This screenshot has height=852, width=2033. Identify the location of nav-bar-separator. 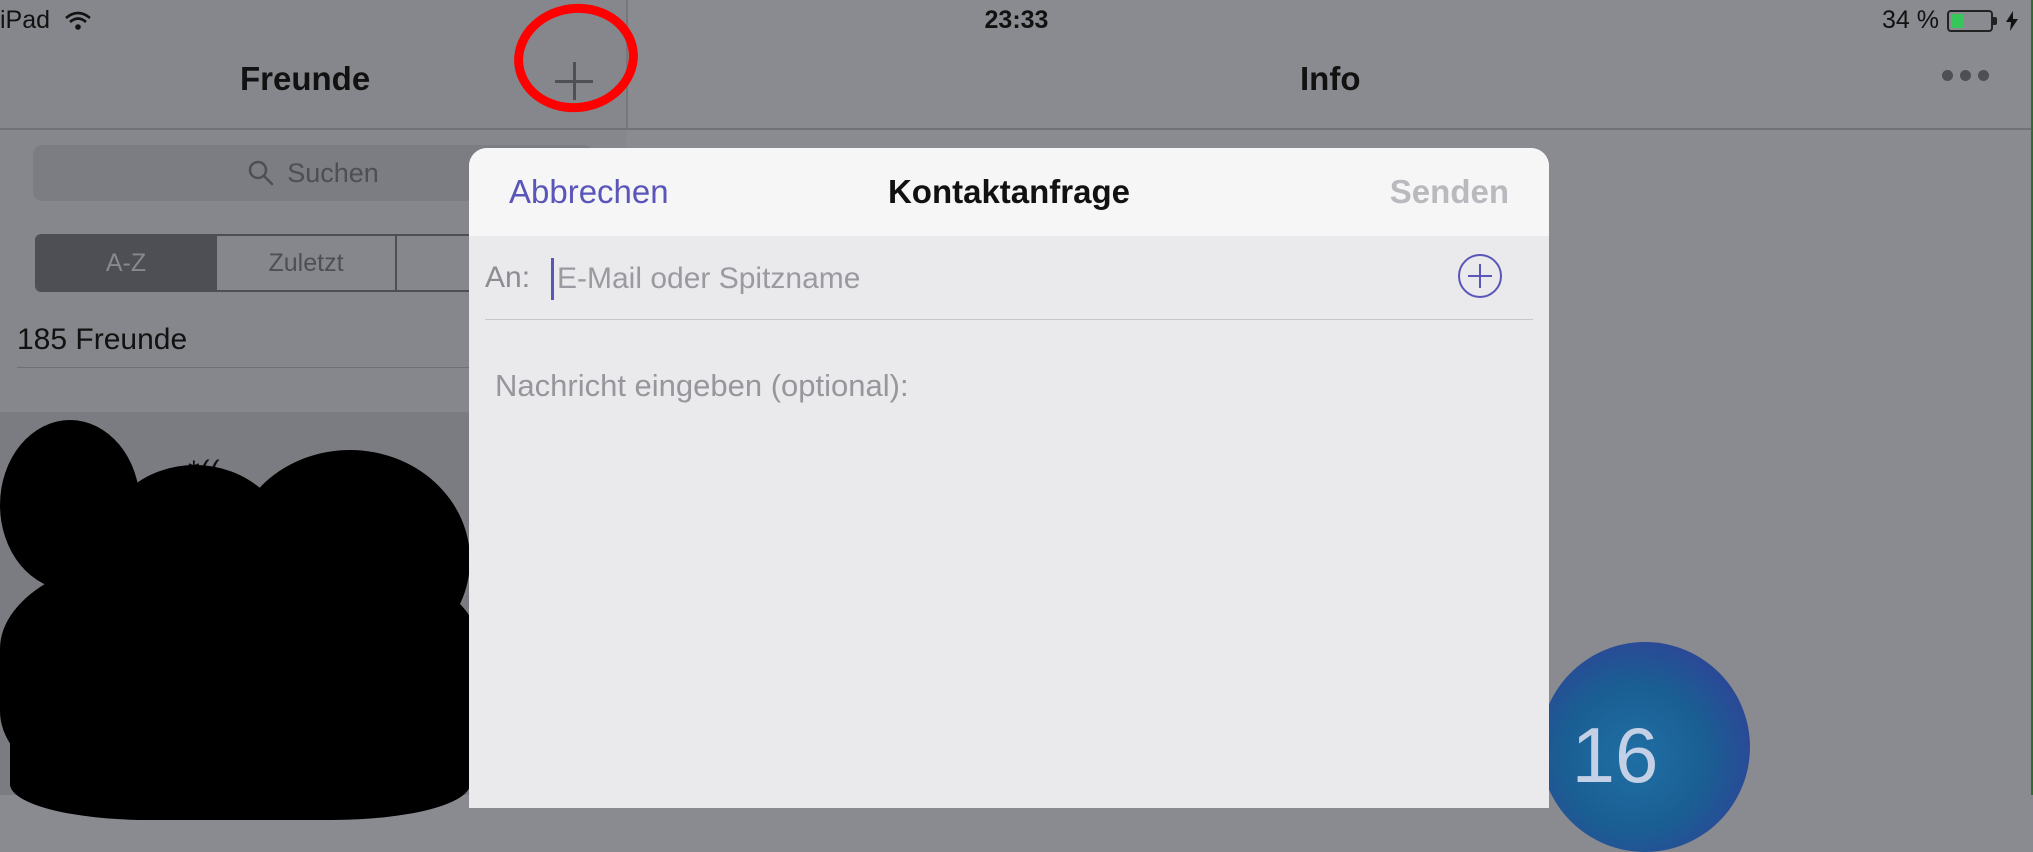
(1016, 129).